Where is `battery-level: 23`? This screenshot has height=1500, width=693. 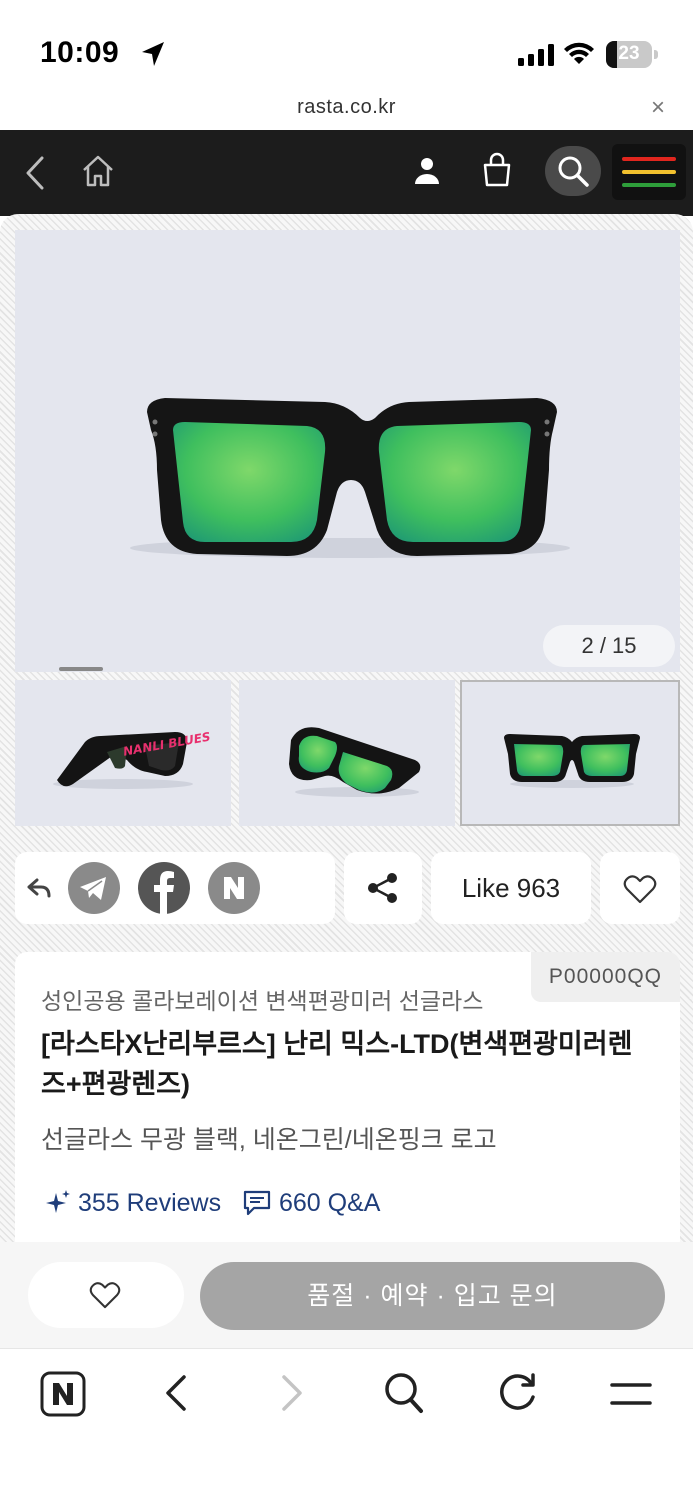 battery-level: 23 is located at coordinates (629, 53).